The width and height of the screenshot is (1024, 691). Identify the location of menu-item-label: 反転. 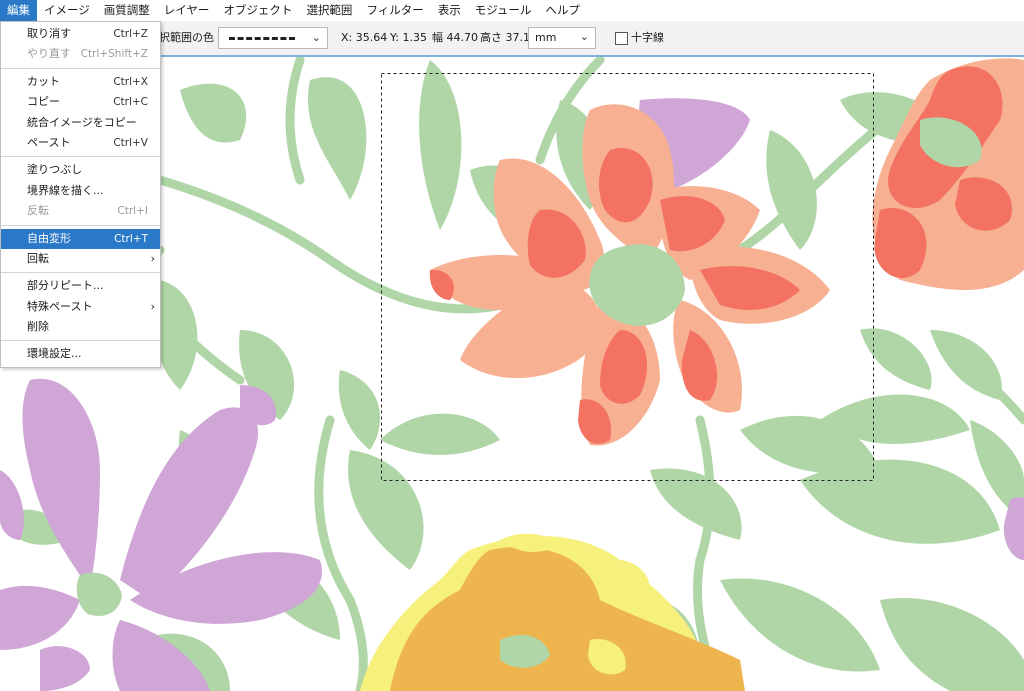
(38, 211).